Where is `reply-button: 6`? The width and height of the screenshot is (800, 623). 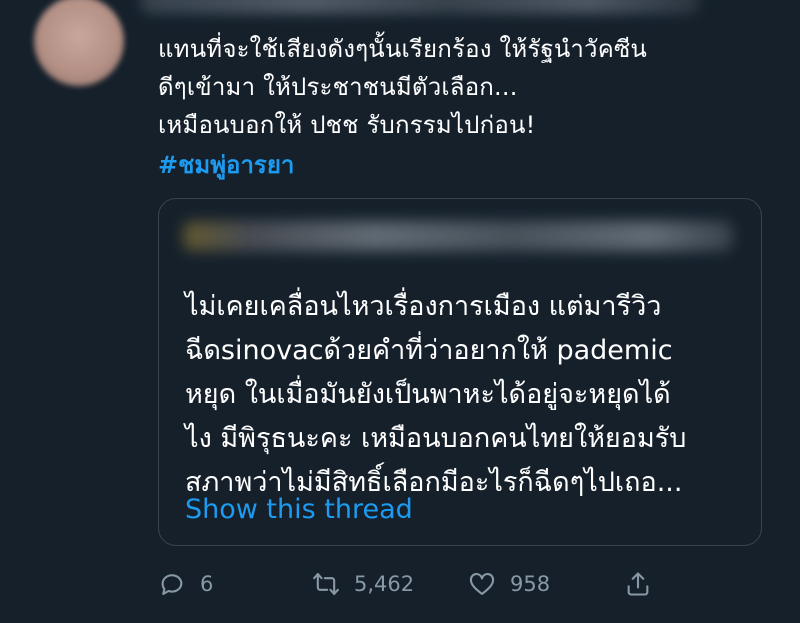 reply-button: 6 is located at coordinates (185, 584).